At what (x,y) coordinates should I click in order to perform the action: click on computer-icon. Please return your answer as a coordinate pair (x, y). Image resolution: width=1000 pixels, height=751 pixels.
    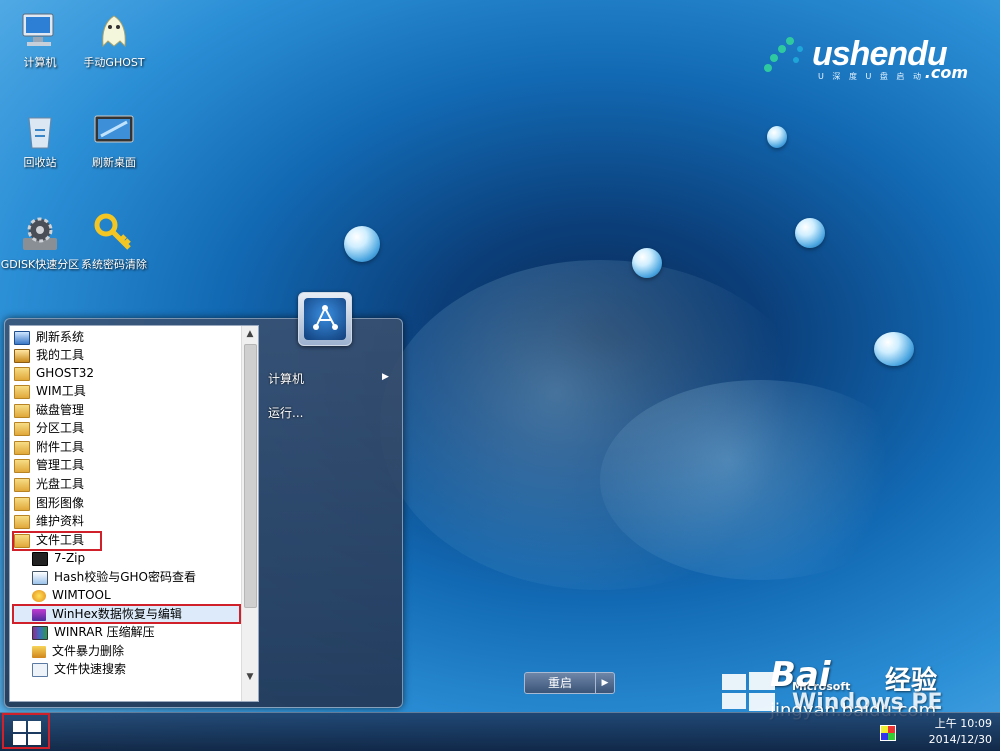
    Looking at the image, I should click on (40, 31).